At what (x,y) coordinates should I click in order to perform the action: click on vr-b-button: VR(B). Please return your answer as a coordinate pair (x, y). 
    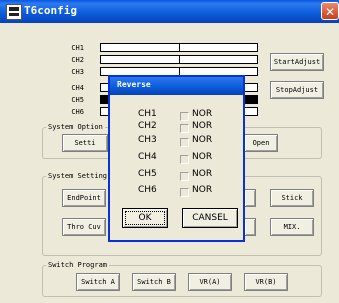
    Looking at the image, I should click on (266, 282).